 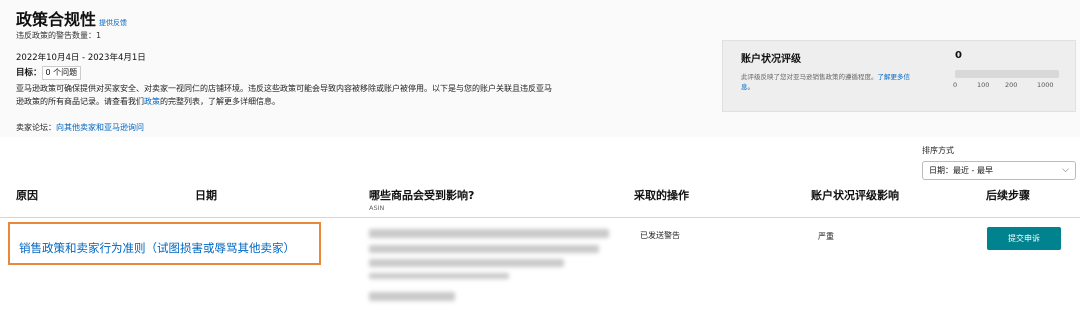 What do you see at coordinates (938, 150) in the screenshot?
I see `sort-label: 排序方式` at bounding box center [938, 150].